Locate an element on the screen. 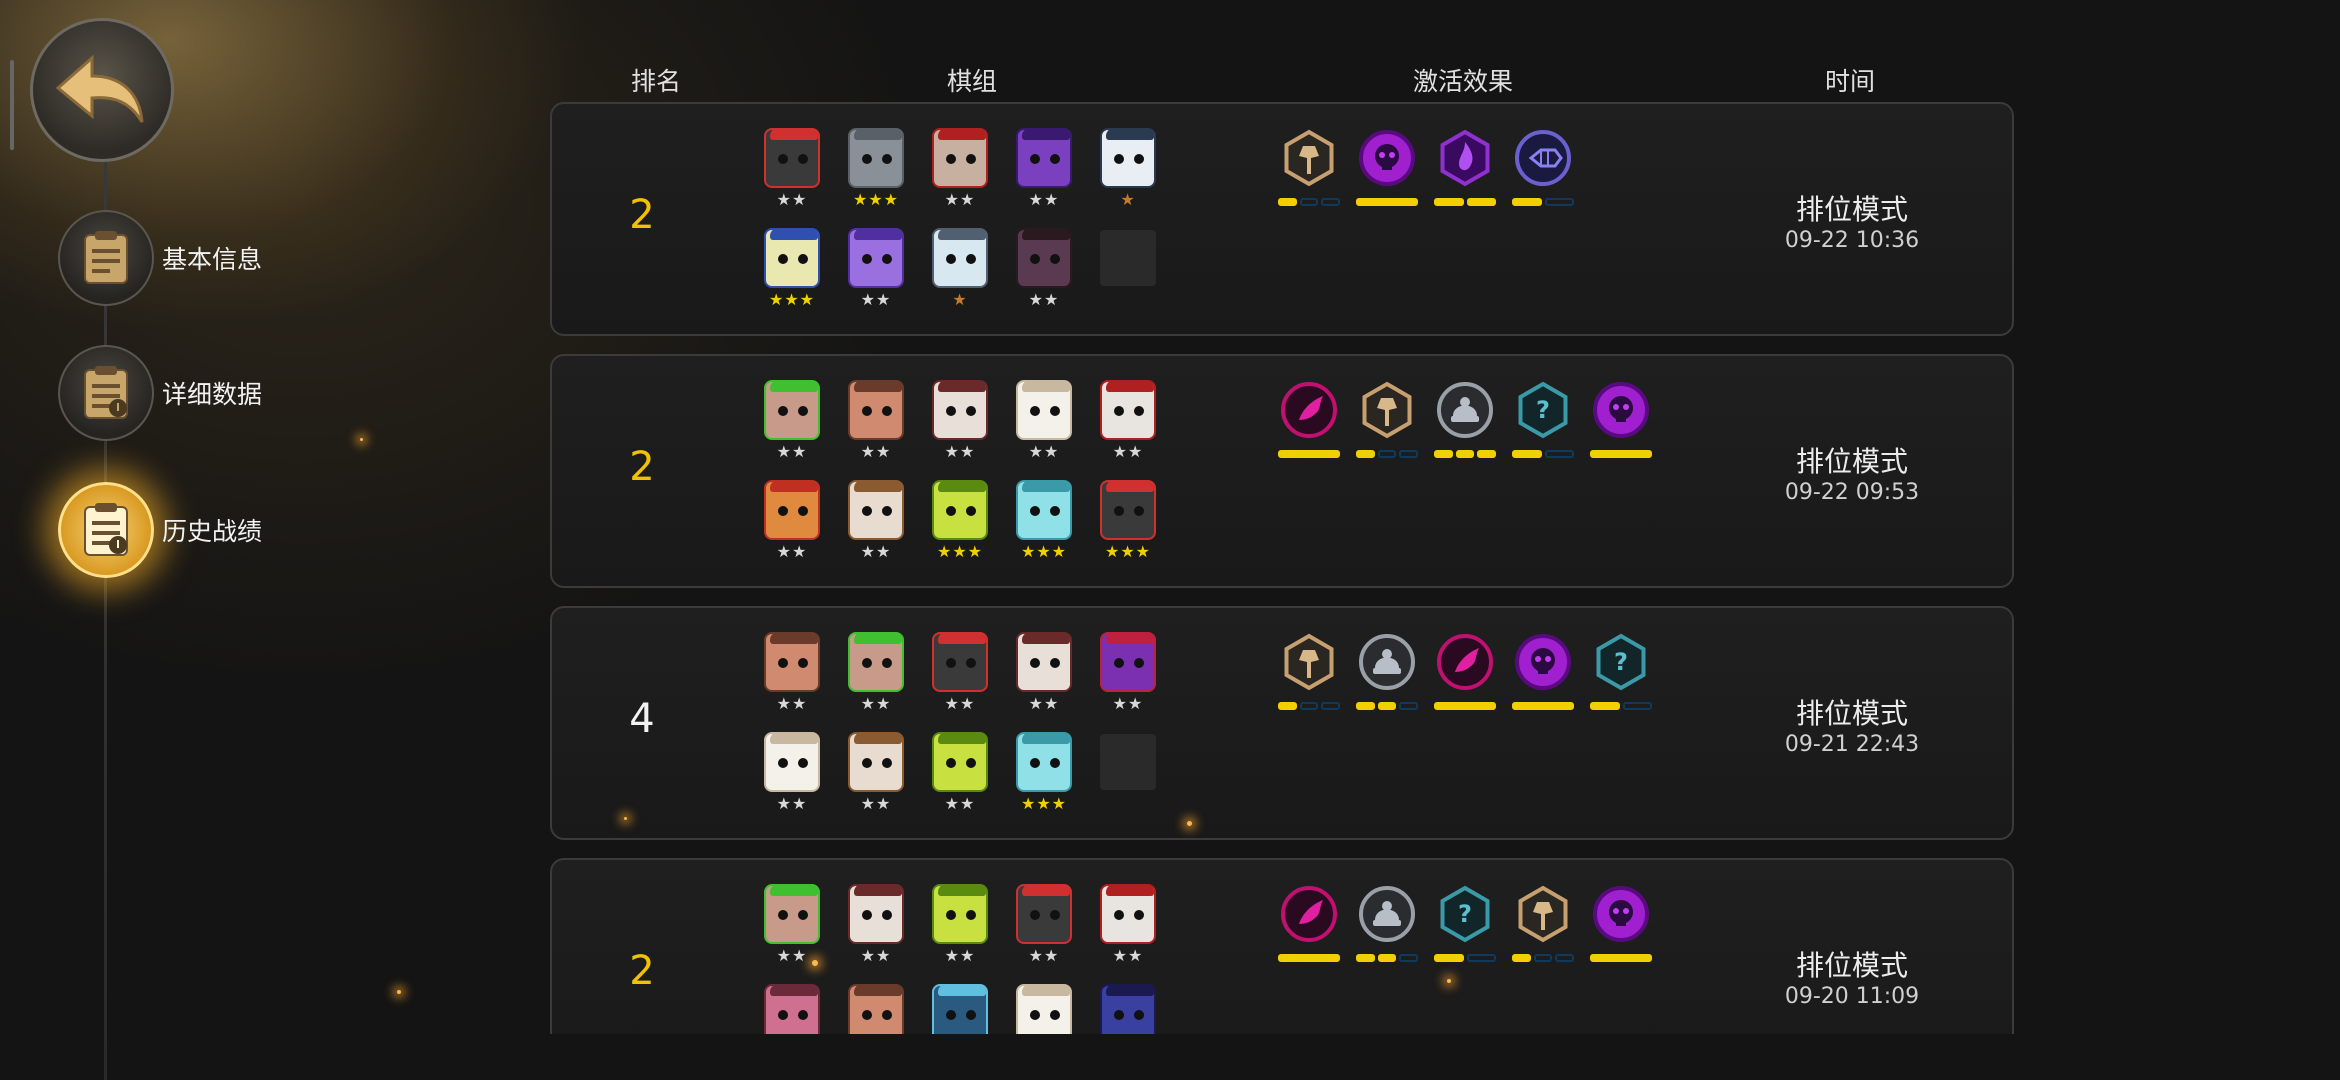 Image resolution: width=2340 pixels, height=1080 pixels. empty-slot is located at coordinates (1128, 778).